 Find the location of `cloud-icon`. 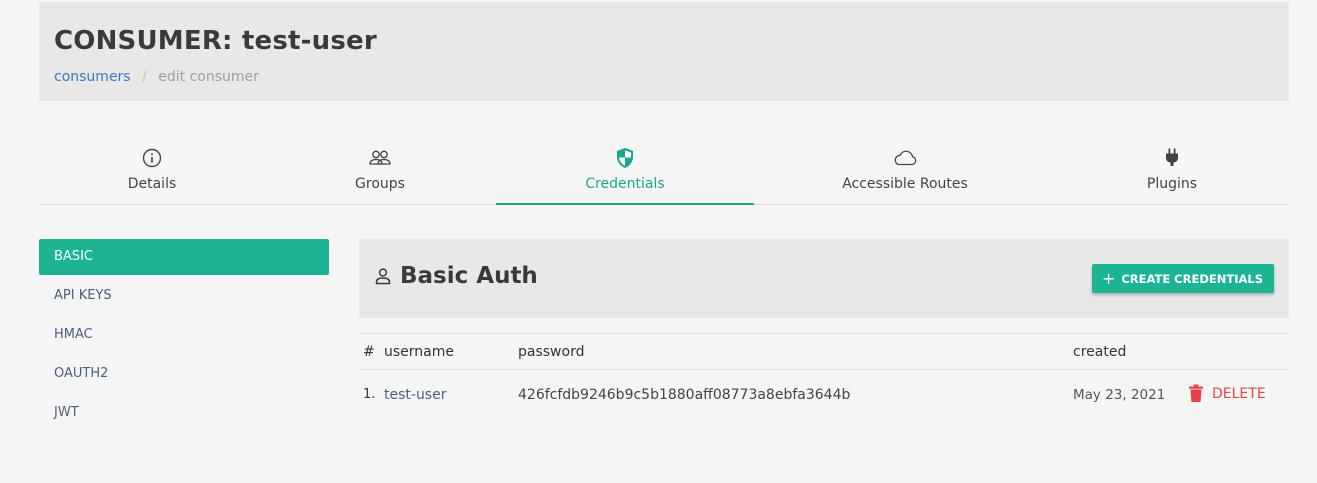

cloud-icon is located at coordinates (905, 158).